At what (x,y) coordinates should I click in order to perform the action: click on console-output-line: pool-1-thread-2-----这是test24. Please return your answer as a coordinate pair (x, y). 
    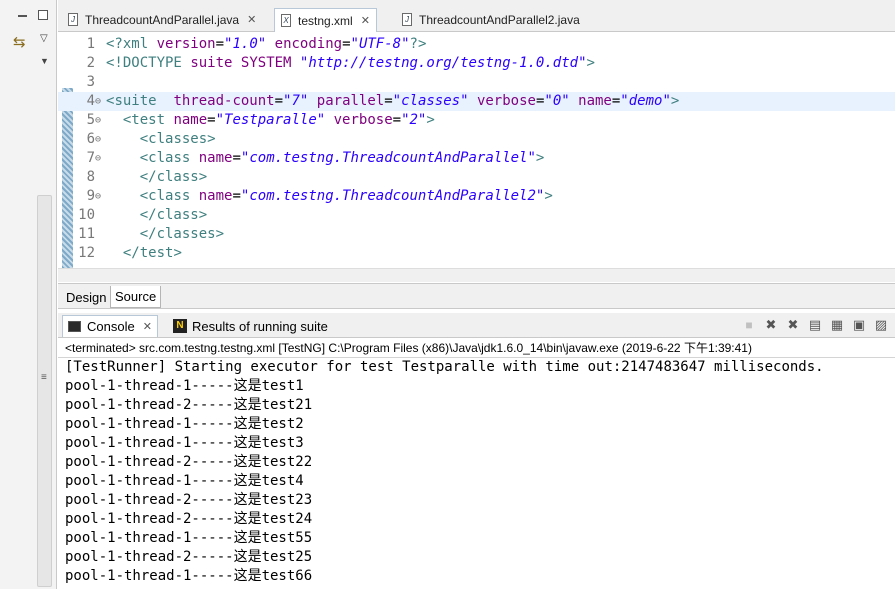
    Looking at the image, I should click on (189, 519).